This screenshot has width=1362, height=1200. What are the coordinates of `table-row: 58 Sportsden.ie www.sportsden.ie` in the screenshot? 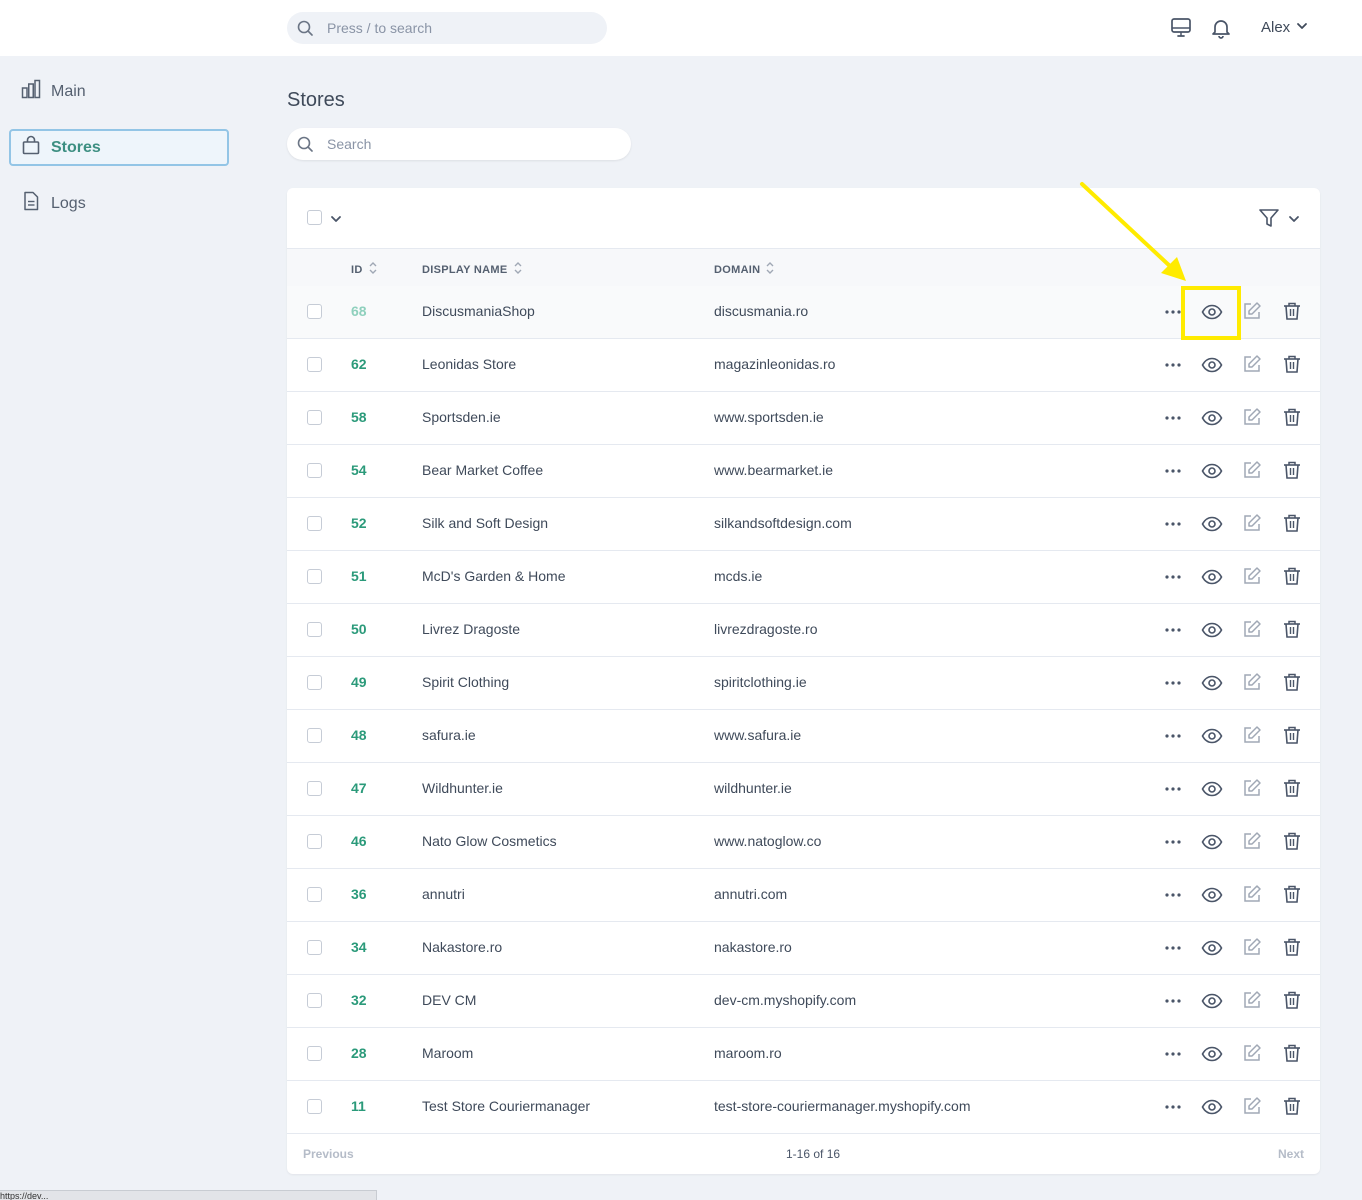 It's located at (803, 418).